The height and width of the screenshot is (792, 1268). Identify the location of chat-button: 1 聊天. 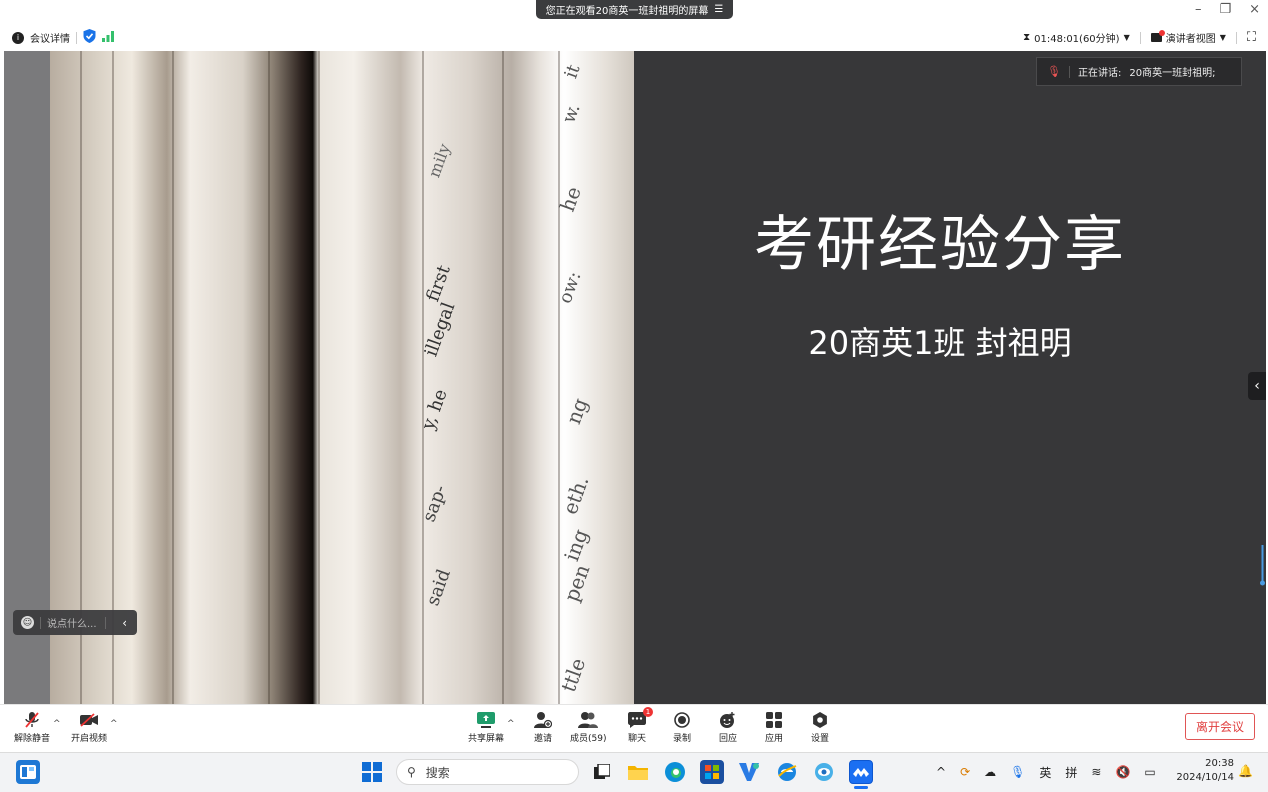
(639, 725).